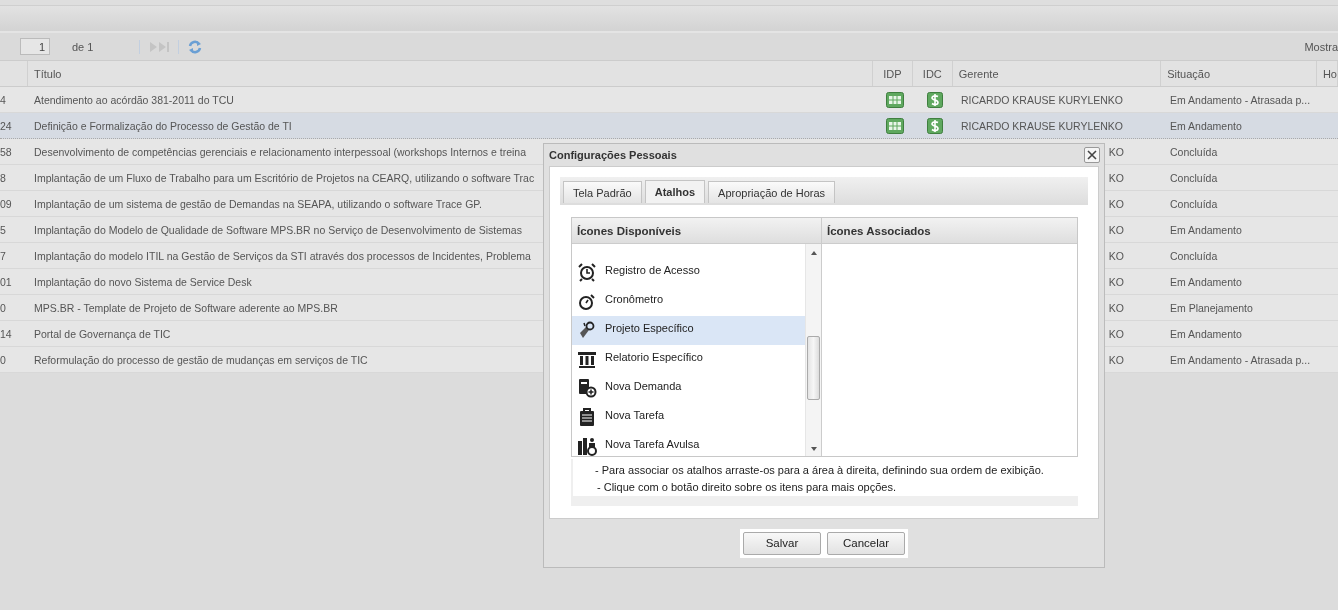  I want to click on chart-plus-icon, so click(587, 446).